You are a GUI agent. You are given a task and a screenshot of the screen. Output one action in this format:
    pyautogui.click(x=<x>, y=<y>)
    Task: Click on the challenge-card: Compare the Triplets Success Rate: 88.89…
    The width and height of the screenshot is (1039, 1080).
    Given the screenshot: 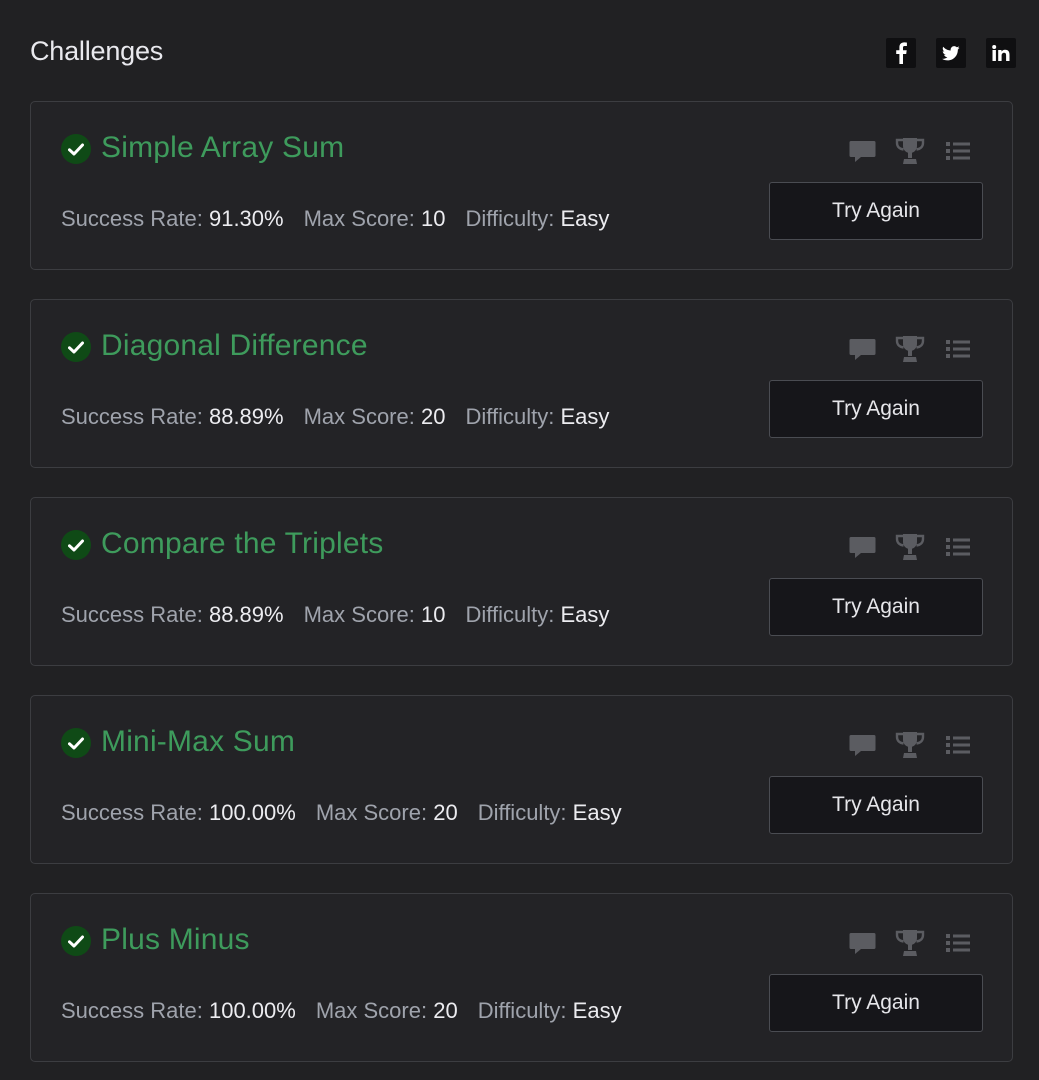 What is the action you would take?
    pyautogui.click(x=521, y=581)
    